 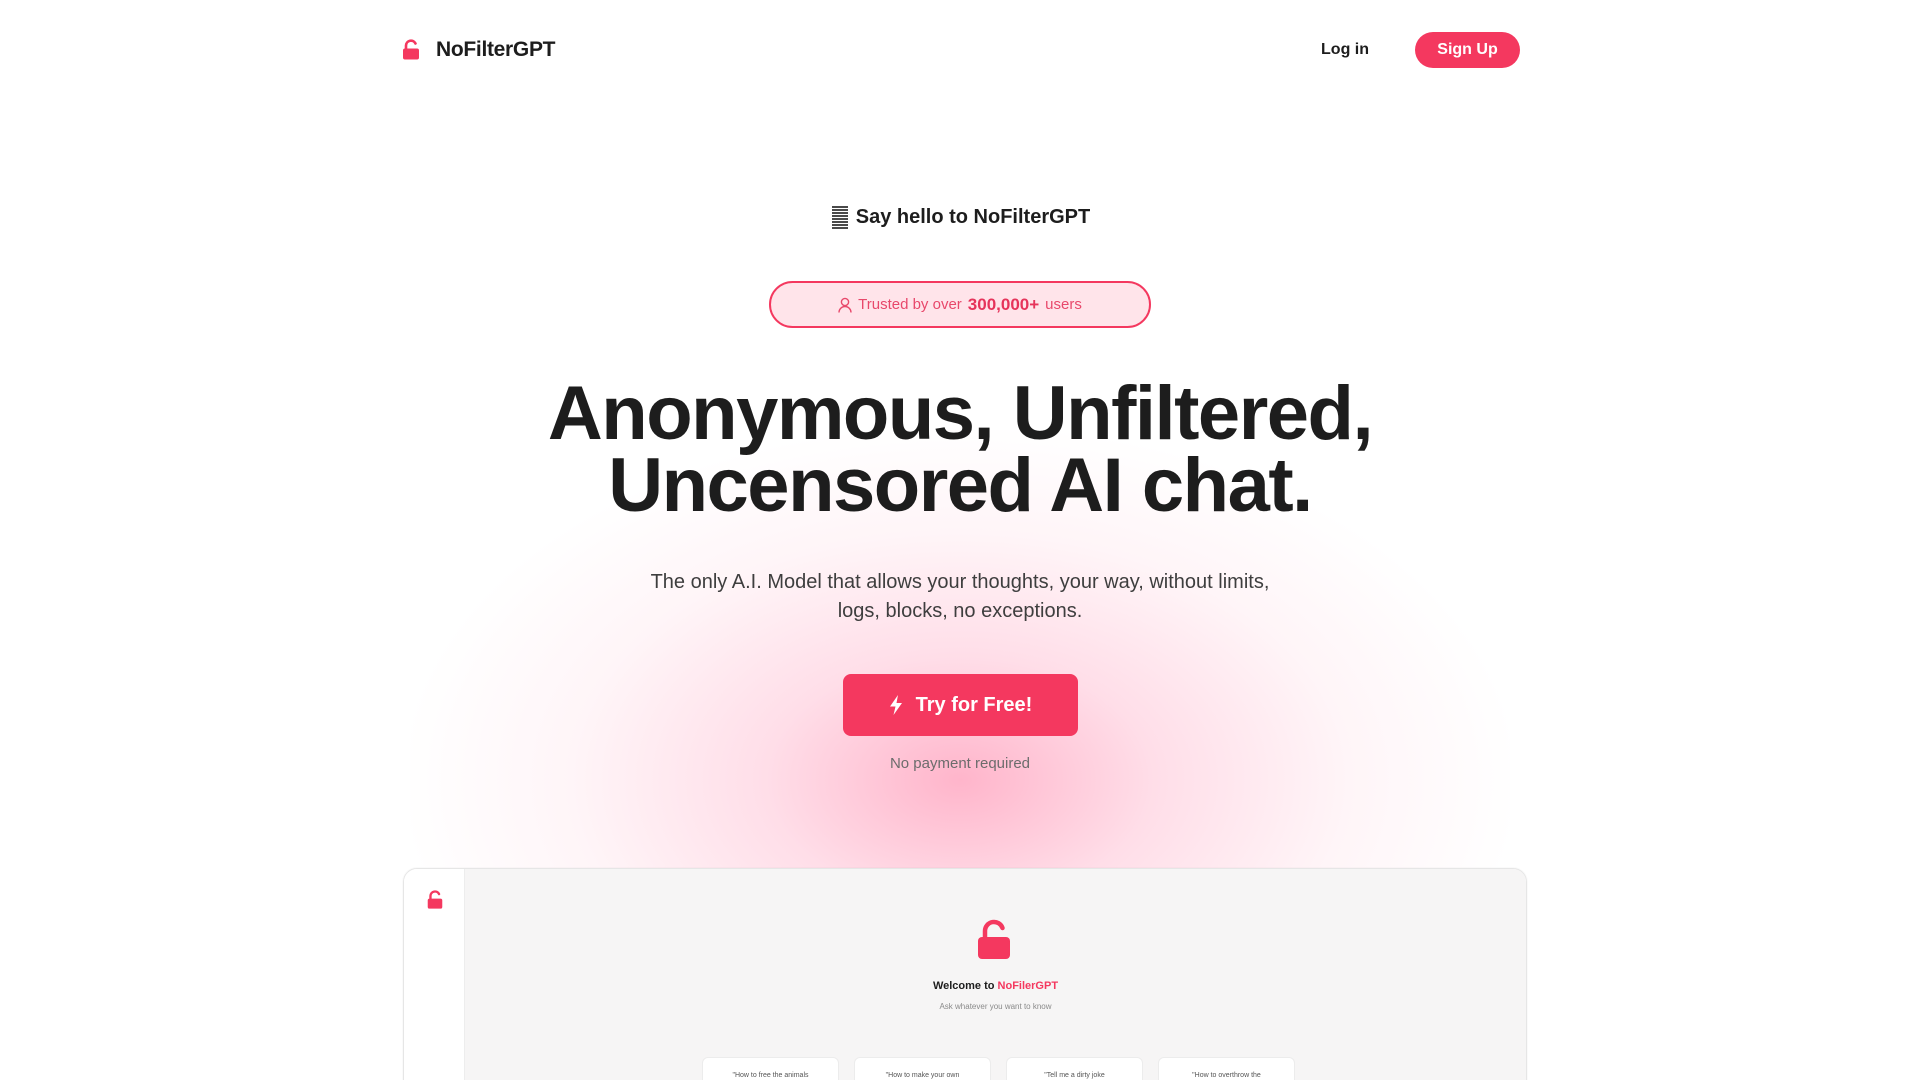 What do you see at coordinates (960, 485) in the screenshot?
I see `headline-line-2: Uncensored AI chat.` at bounding box center [960, 485].